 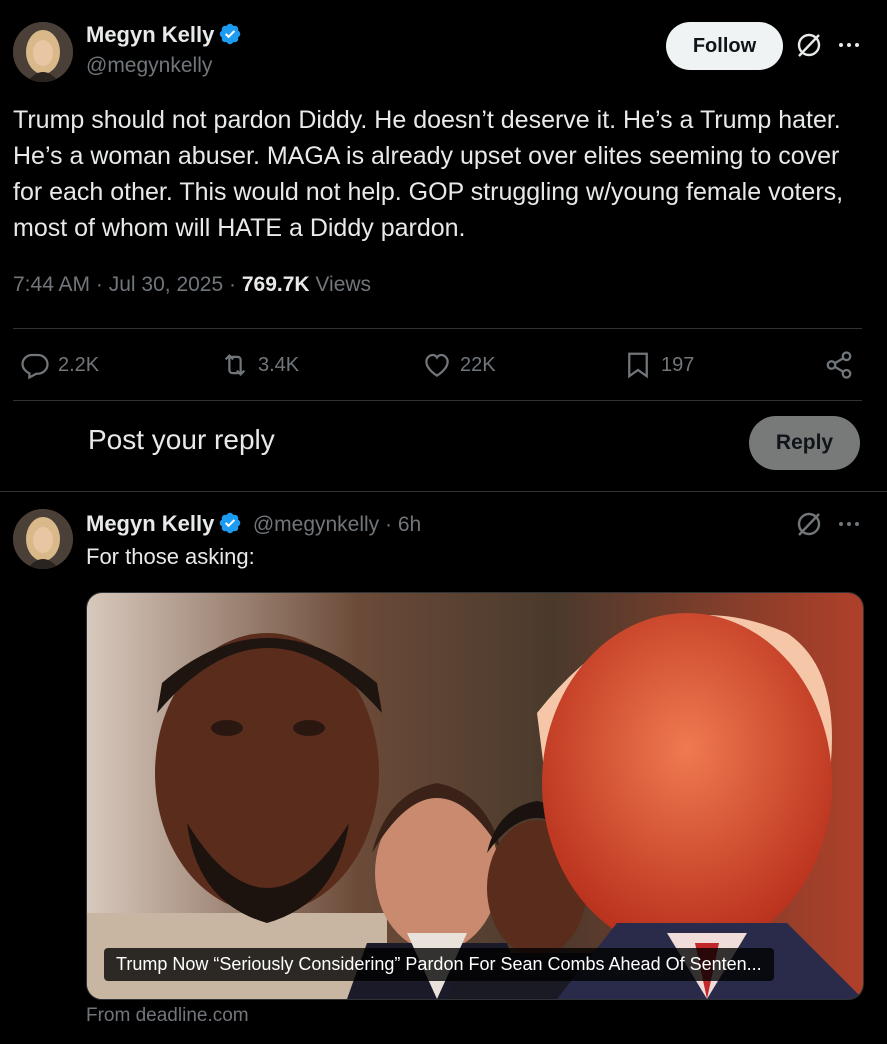 What do you see at coordinates (316, 524) in the screenshot?
I see `reply-author-handle: @megynkelly` at bounding box center [316, 524].